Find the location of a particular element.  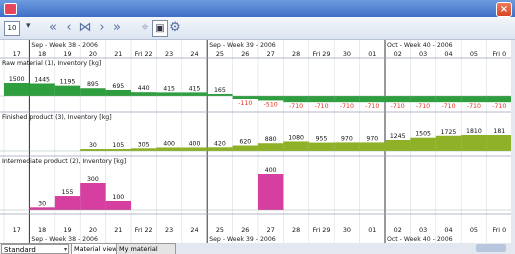

day-label-top: Fri 29 is located at coordinates (322, 54).